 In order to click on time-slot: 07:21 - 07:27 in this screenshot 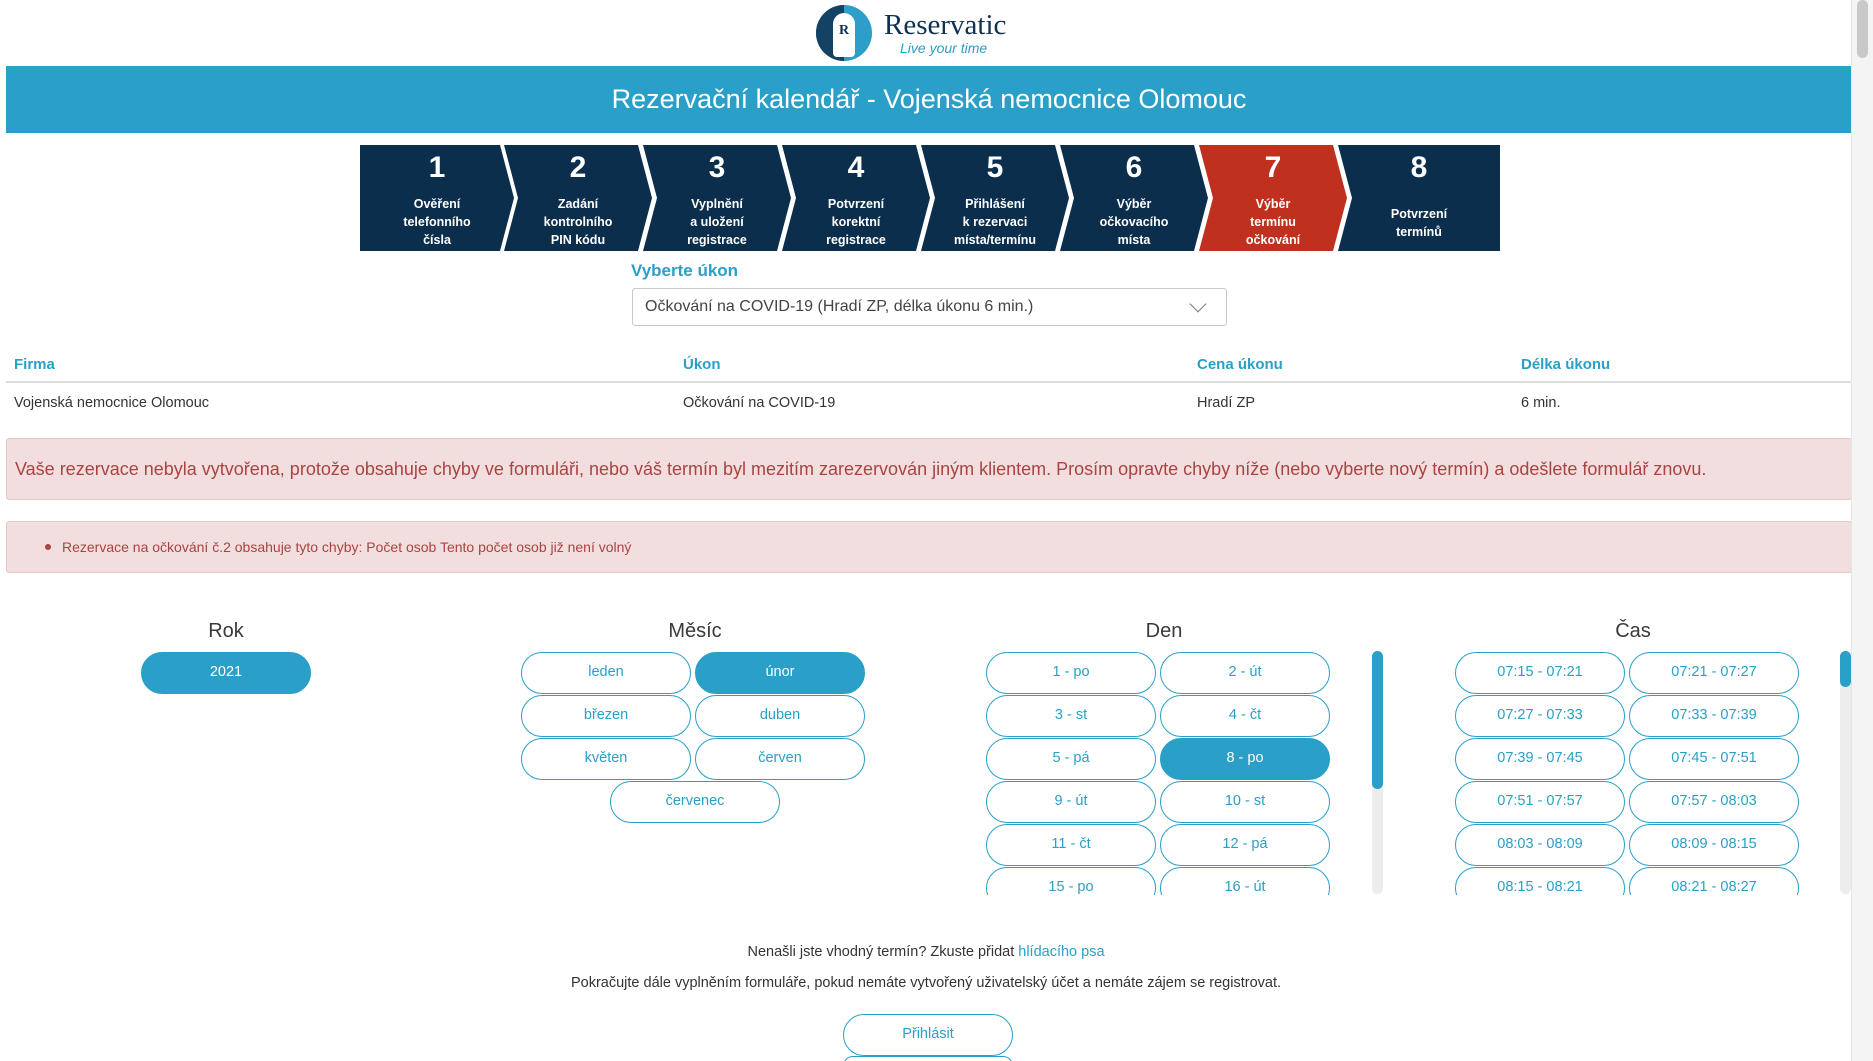, I will do `click(1714, 673)`.